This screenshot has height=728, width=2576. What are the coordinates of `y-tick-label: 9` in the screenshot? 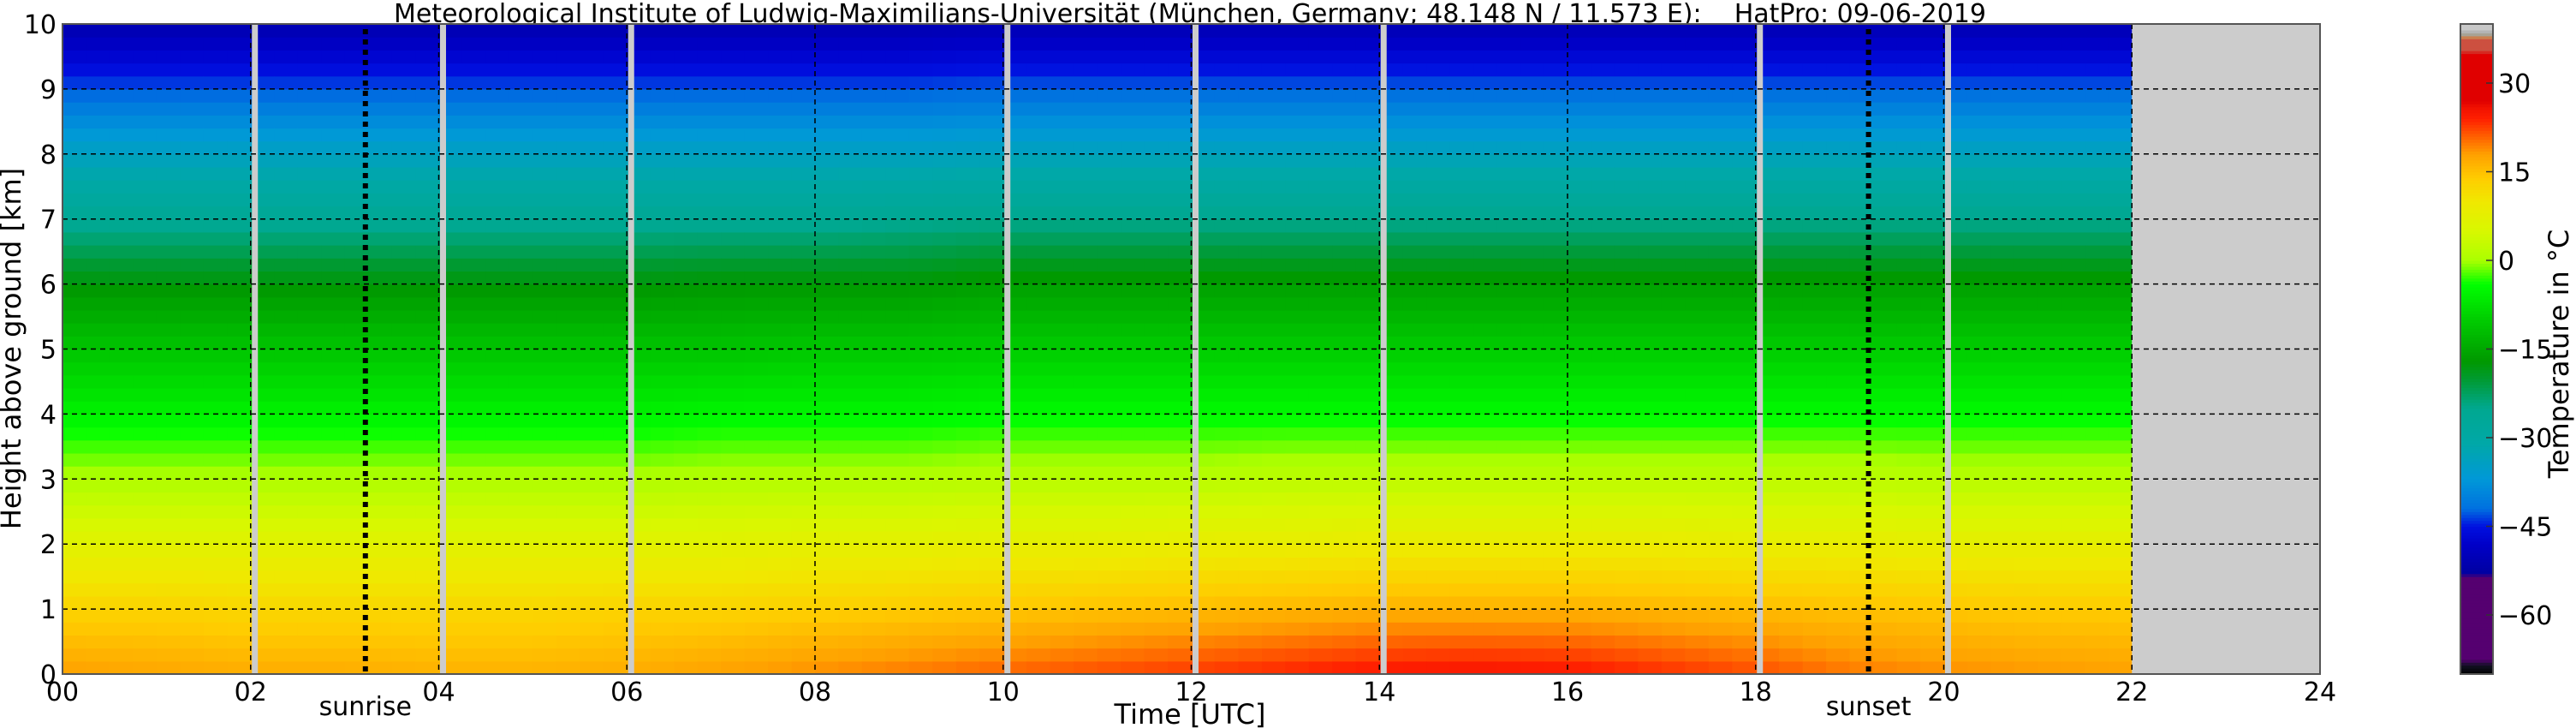 It's located at (48, 90).